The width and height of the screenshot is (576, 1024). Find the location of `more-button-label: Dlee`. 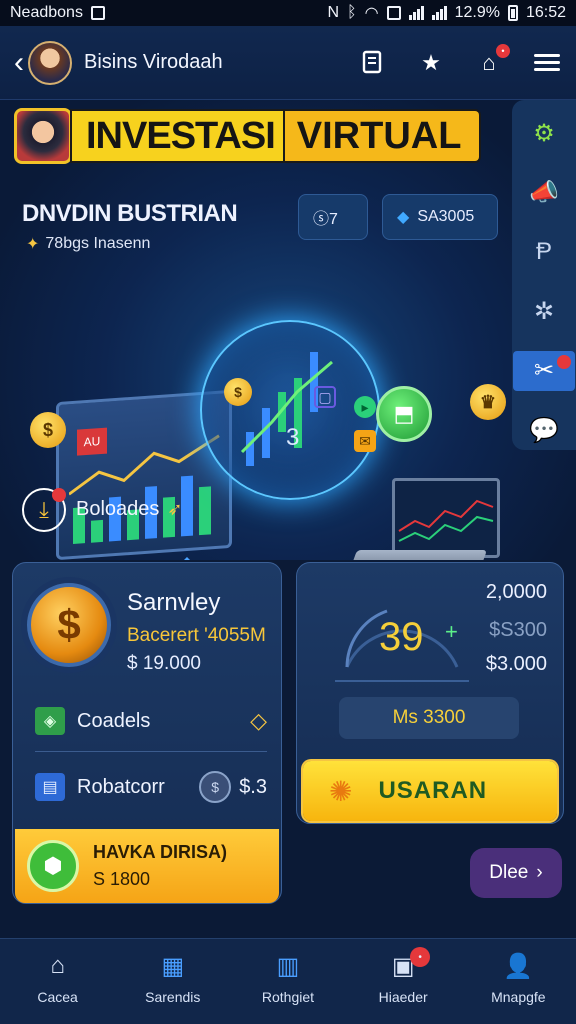

more-button-label: Dlee is located at coordinates (509, 872).